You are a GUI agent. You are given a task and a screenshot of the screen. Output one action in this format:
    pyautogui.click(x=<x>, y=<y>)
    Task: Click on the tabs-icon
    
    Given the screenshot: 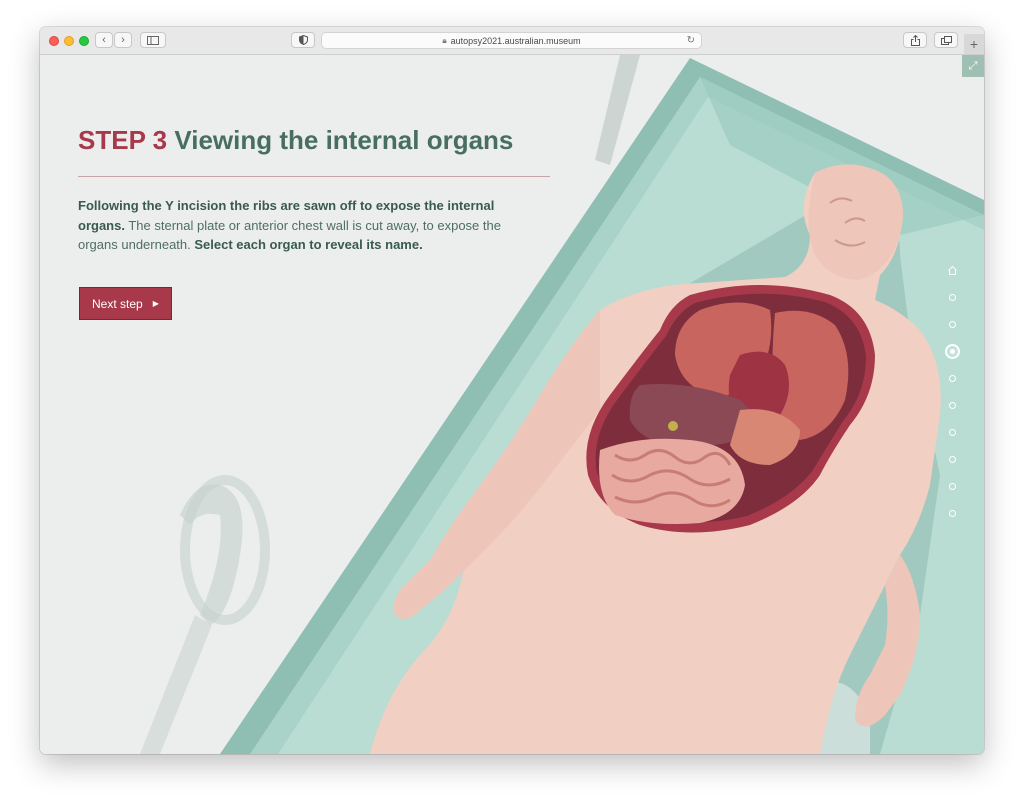 What is the action you would take?
    pyautogui.click(x=946, y=40)
    